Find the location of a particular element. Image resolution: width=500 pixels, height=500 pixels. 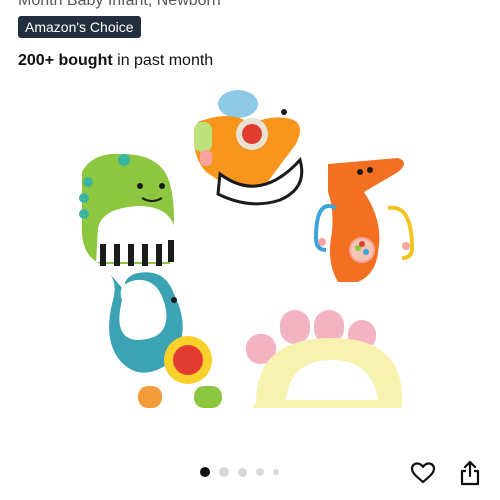

carousel-dot-active is located at coordinates (205, 472).